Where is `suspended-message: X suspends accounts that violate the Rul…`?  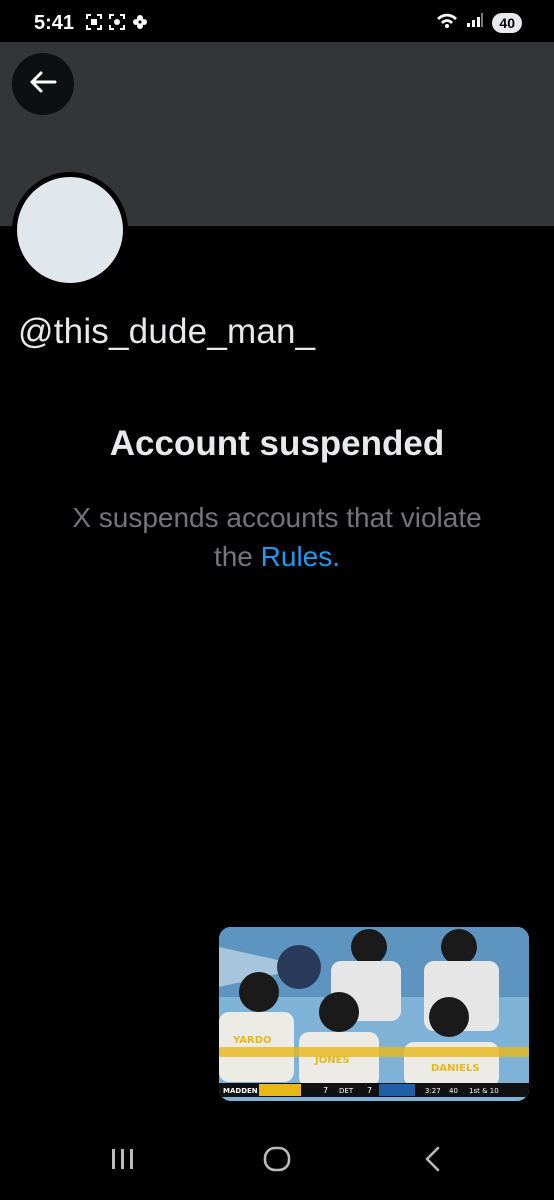
suspended-message: X suspends accounts that violate the Rul… is located at coordinates (277, 537).